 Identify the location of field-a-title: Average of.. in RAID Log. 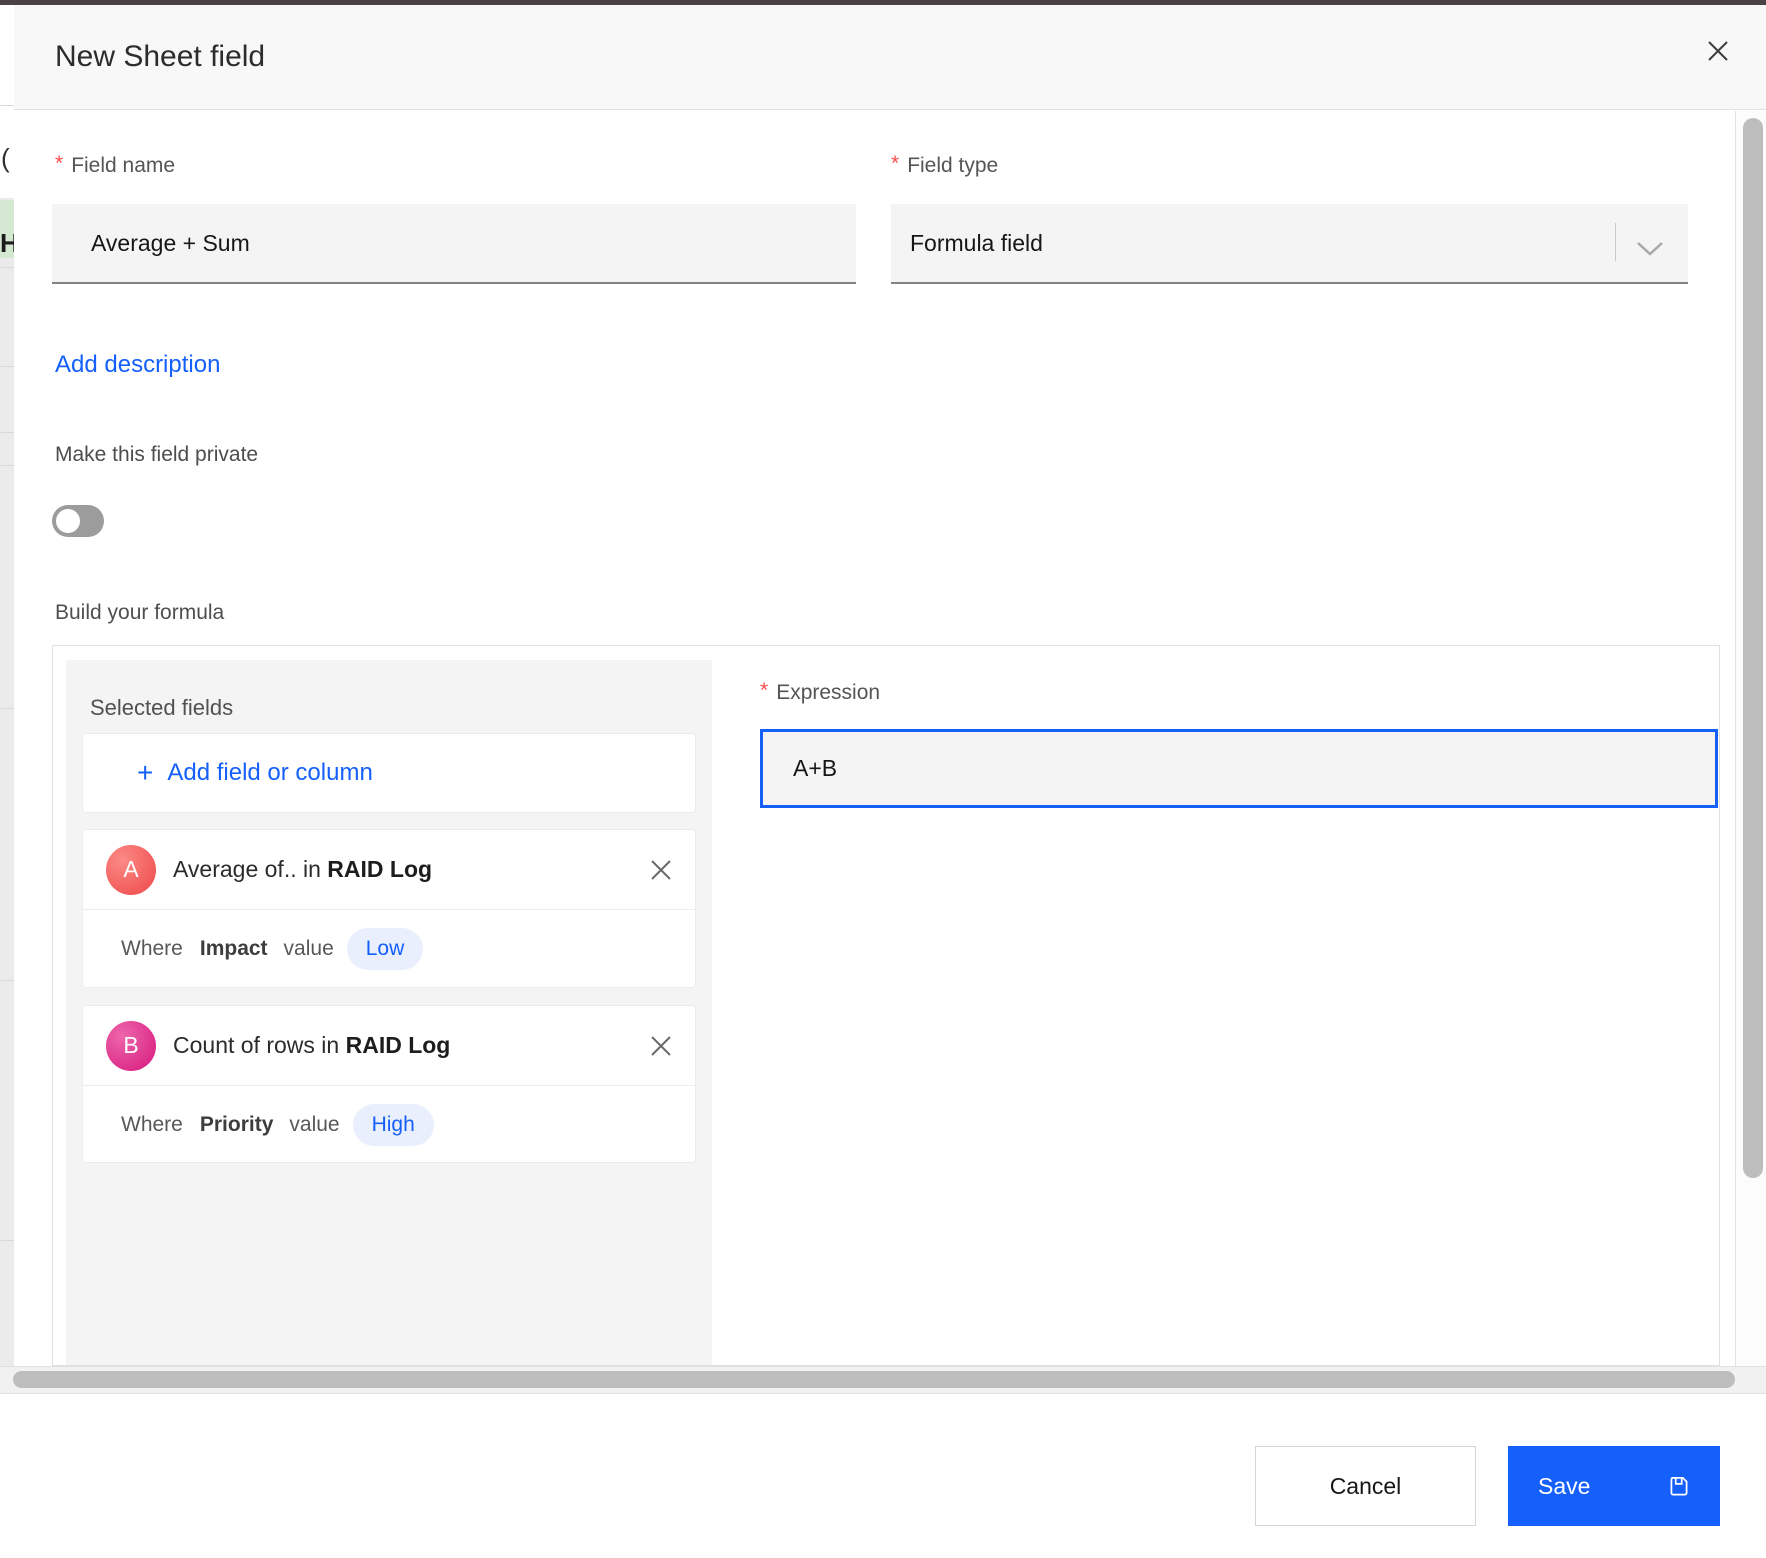
(302, 869).